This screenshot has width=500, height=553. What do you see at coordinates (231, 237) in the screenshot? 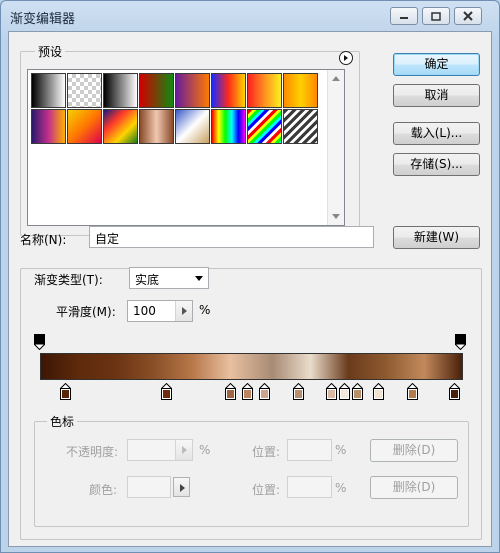
I see `name-input: 自定` at bounding box center [231, 237].